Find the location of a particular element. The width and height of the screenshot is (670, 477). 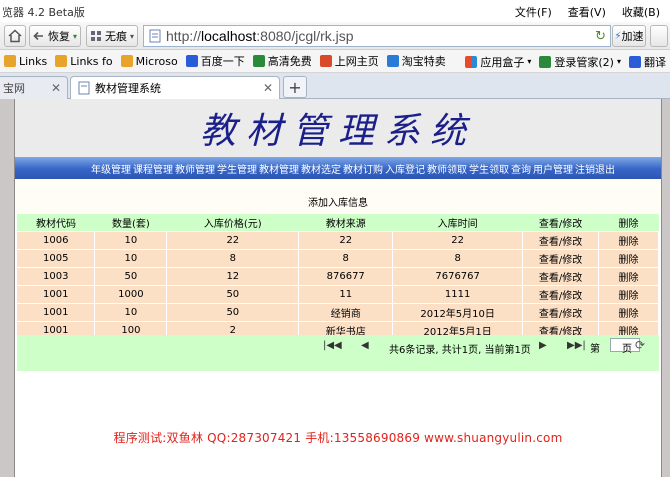

cell-time: 8 is located at coordinates (458, 257).